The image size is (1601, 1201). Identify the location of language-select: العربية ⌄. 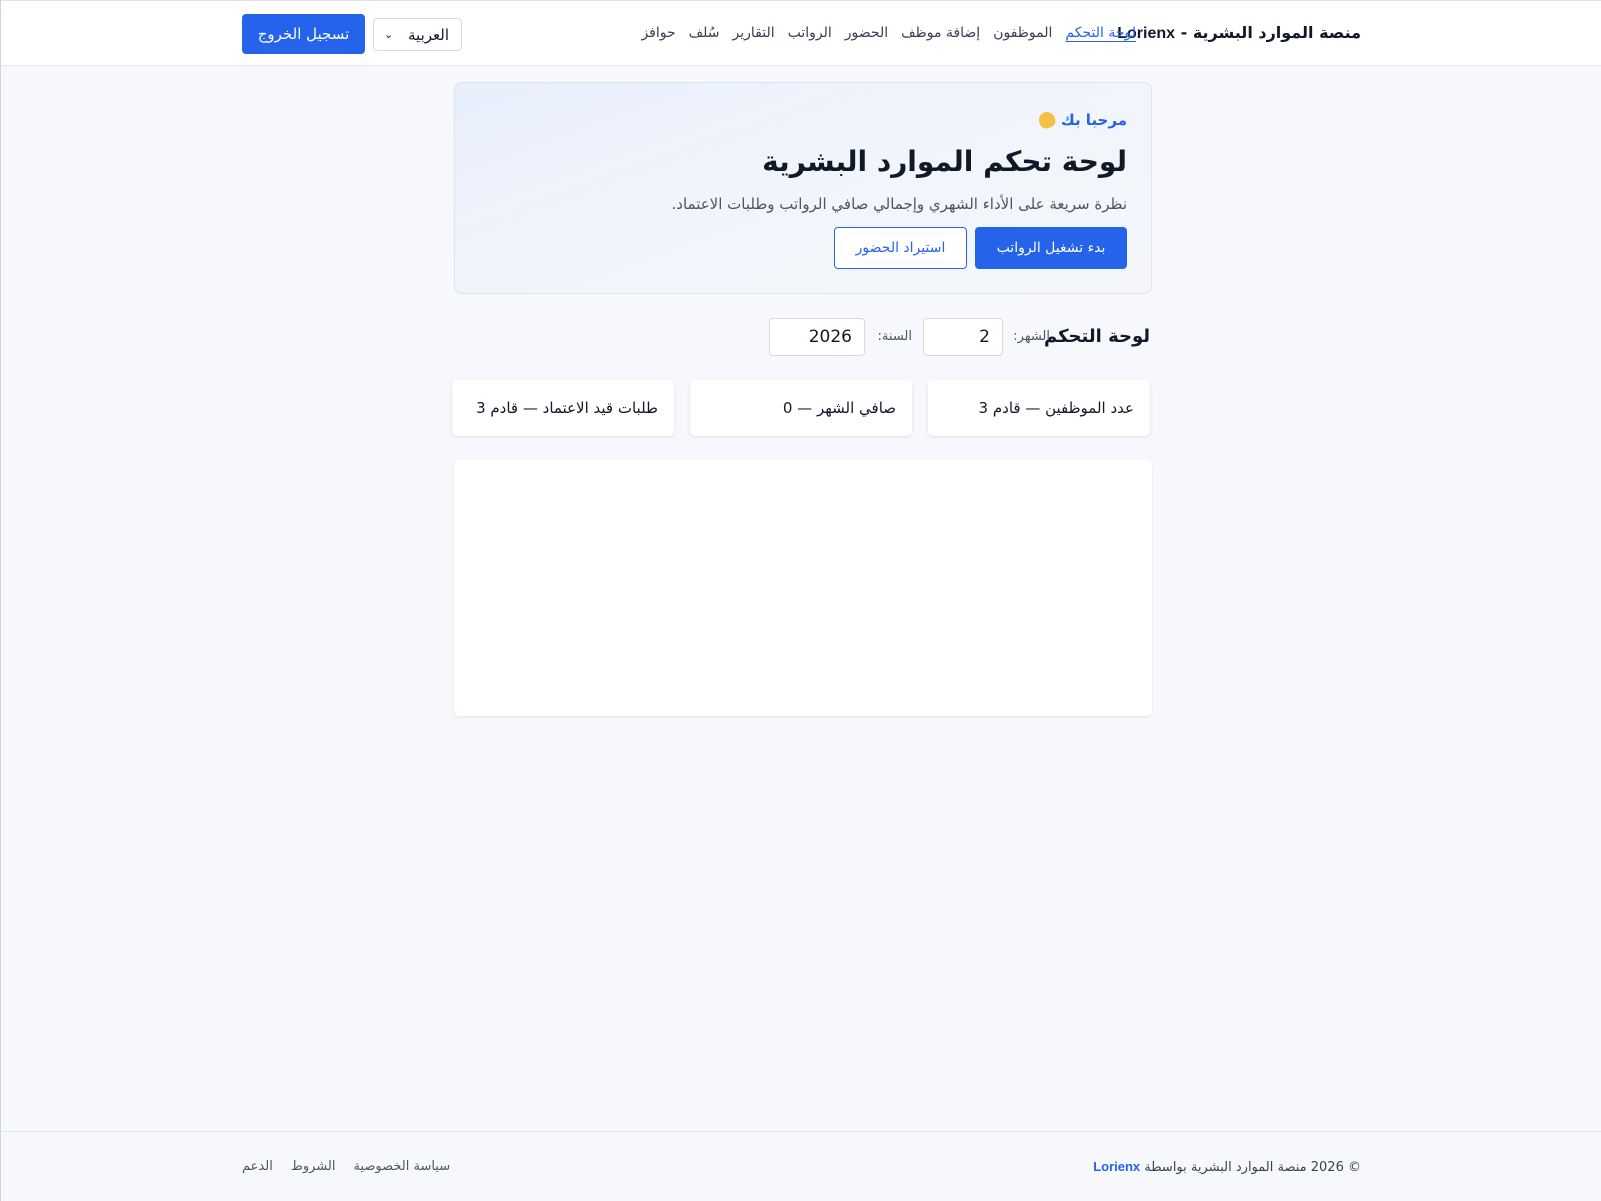
(417, 34).